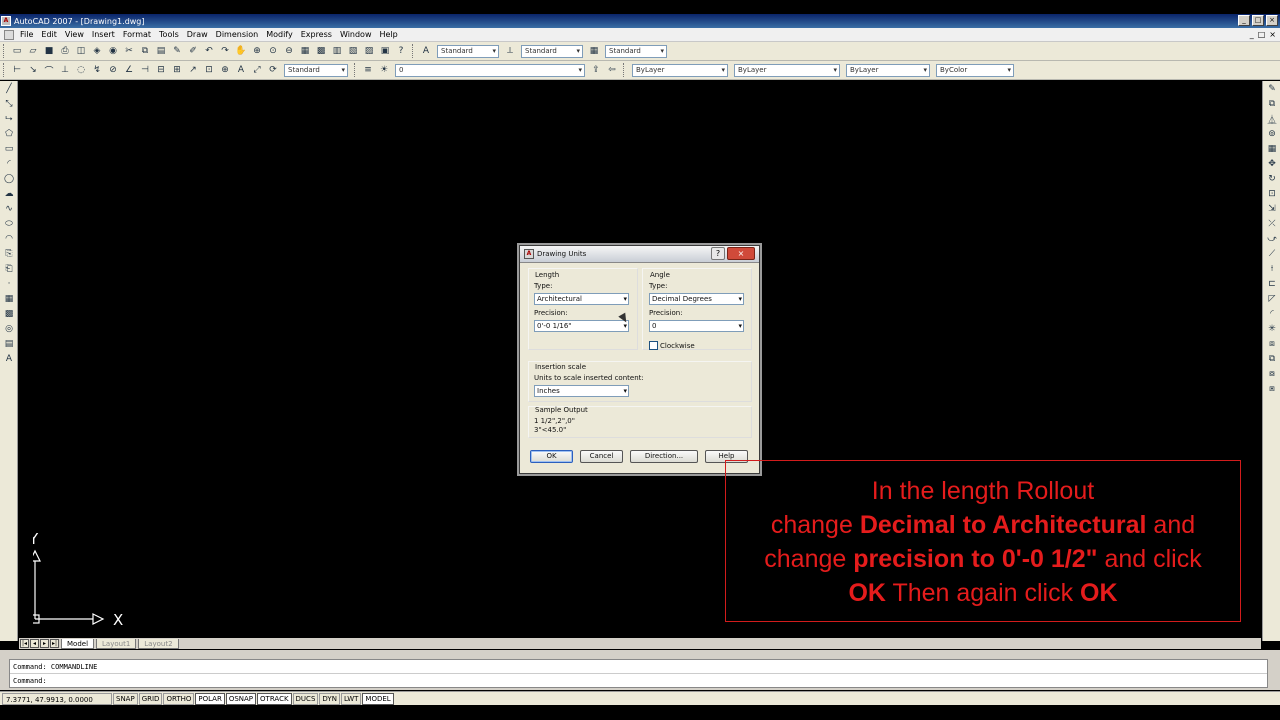 The height and width of the screenshot is (720, 1280). What do you see at coordinates (125, 698) in the screenshot?
I see `snap-toggle: SNAP` at bounding box center [125, 698].